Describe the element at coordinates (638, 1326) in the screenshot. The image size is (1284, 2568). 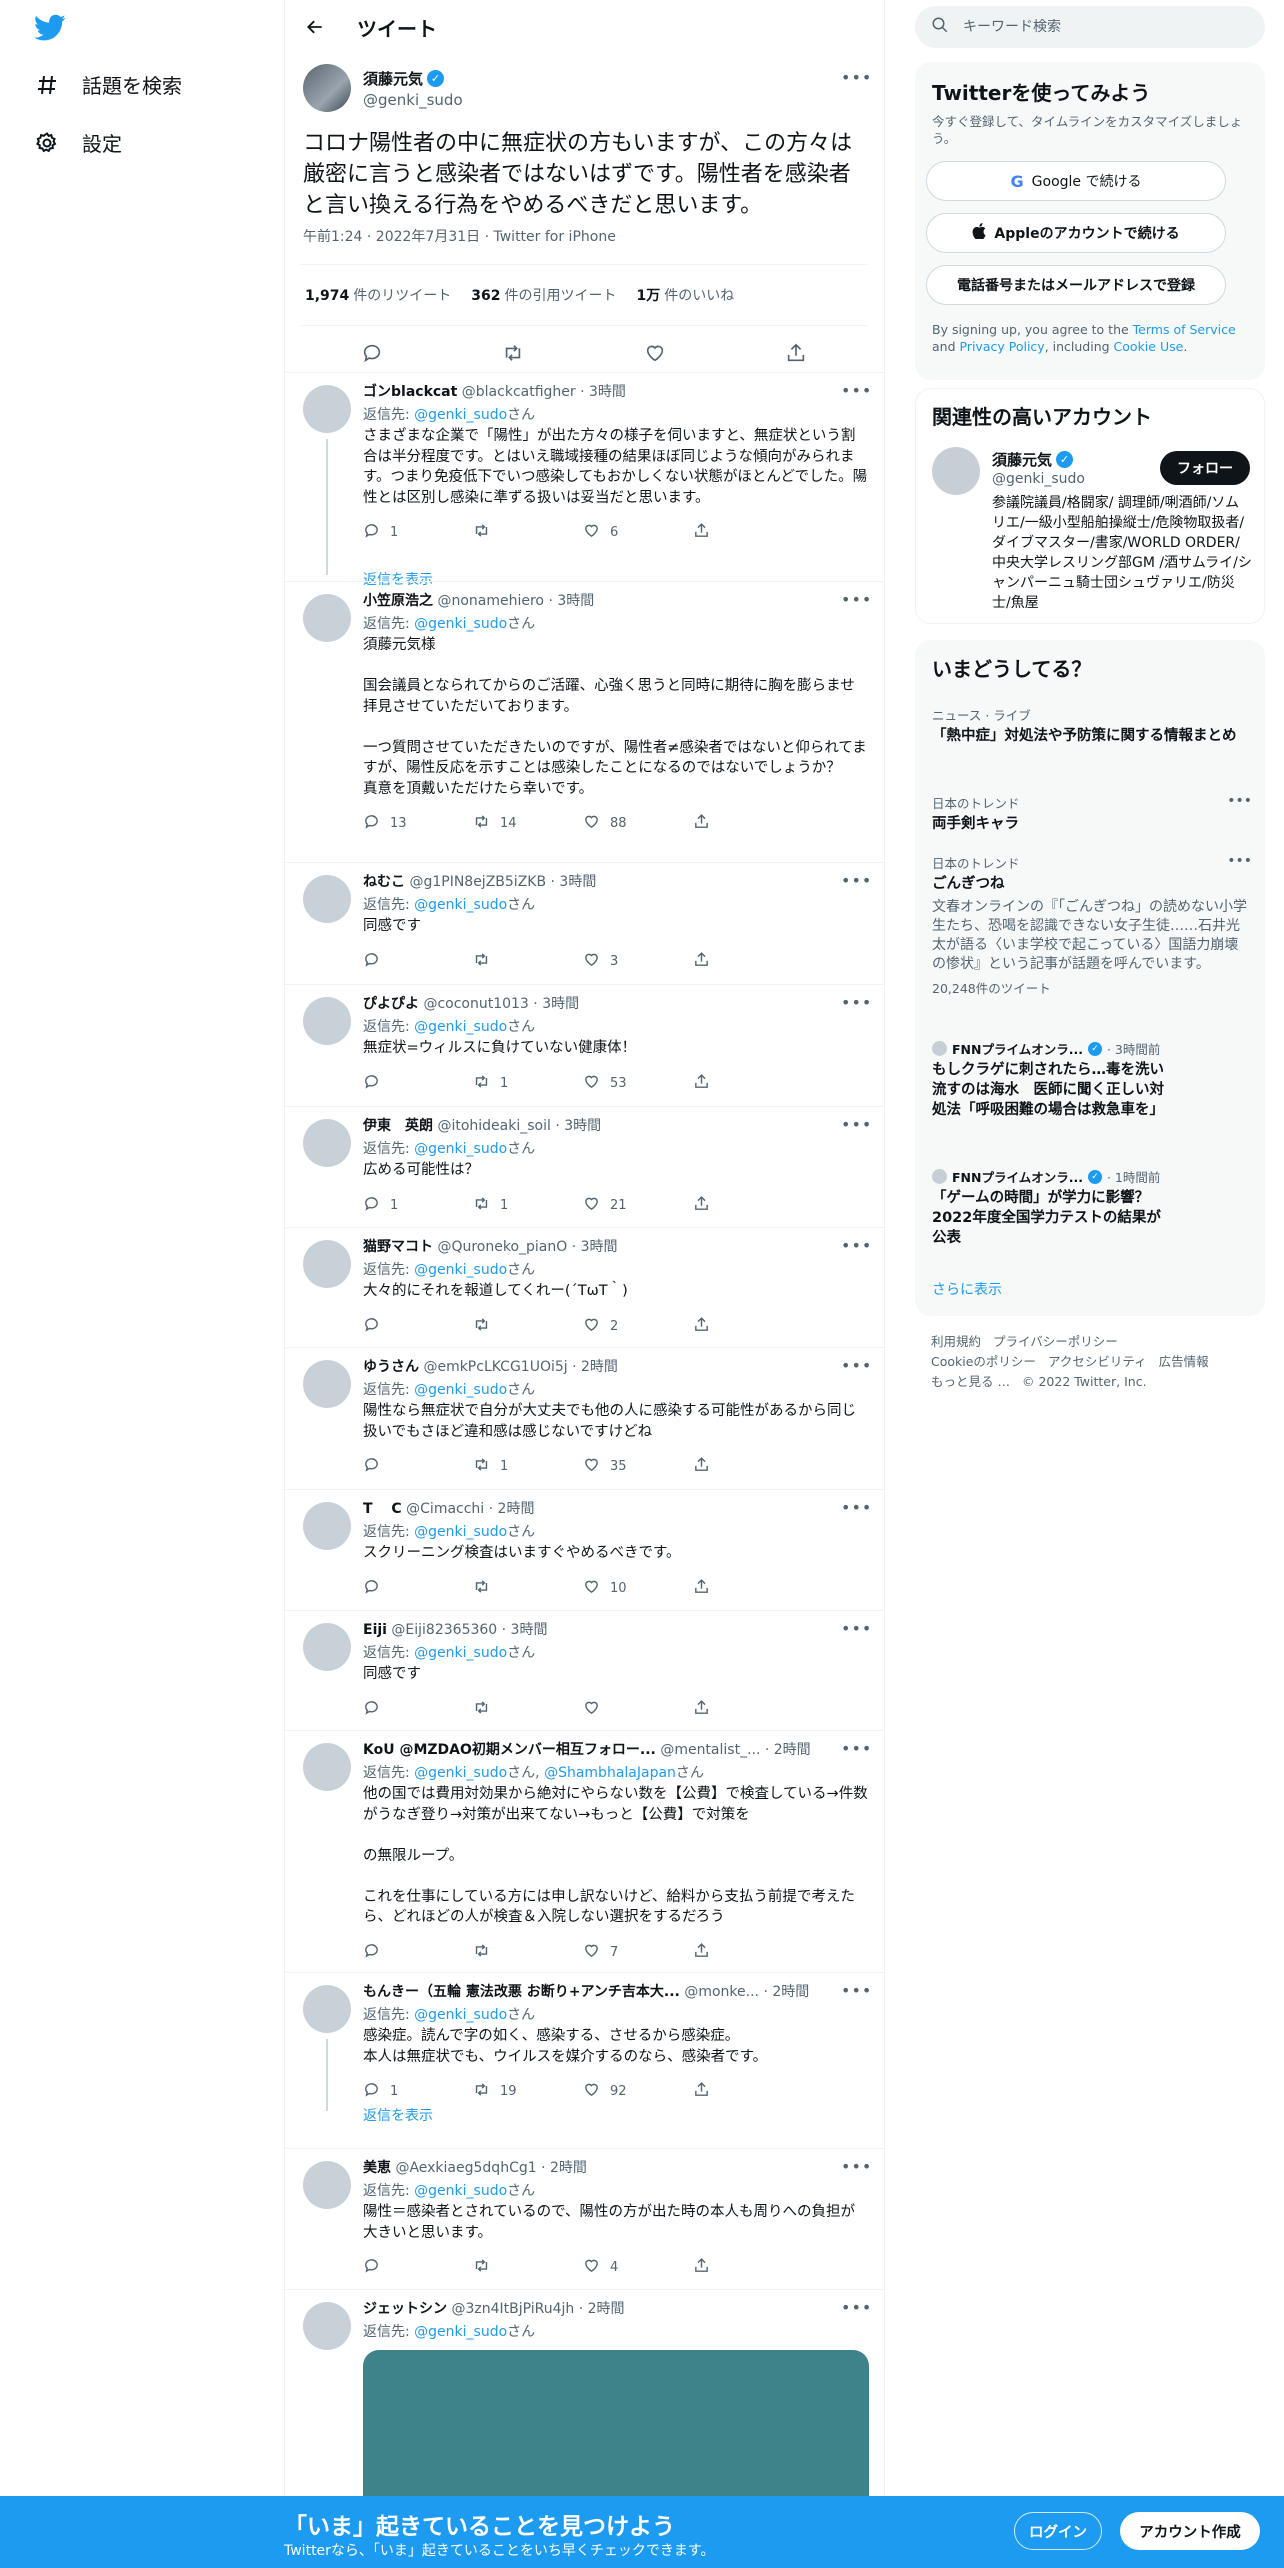
I see `like-button: 2` at that location.